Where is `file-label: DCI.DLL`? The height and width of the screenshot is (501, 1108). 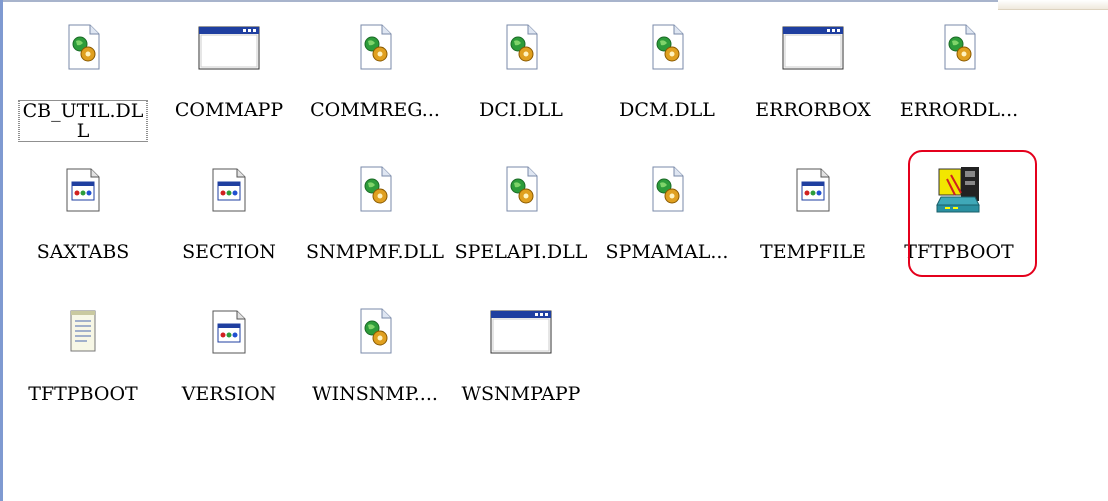 file-label: DCI.DLL is located at coordinates (521, 110).